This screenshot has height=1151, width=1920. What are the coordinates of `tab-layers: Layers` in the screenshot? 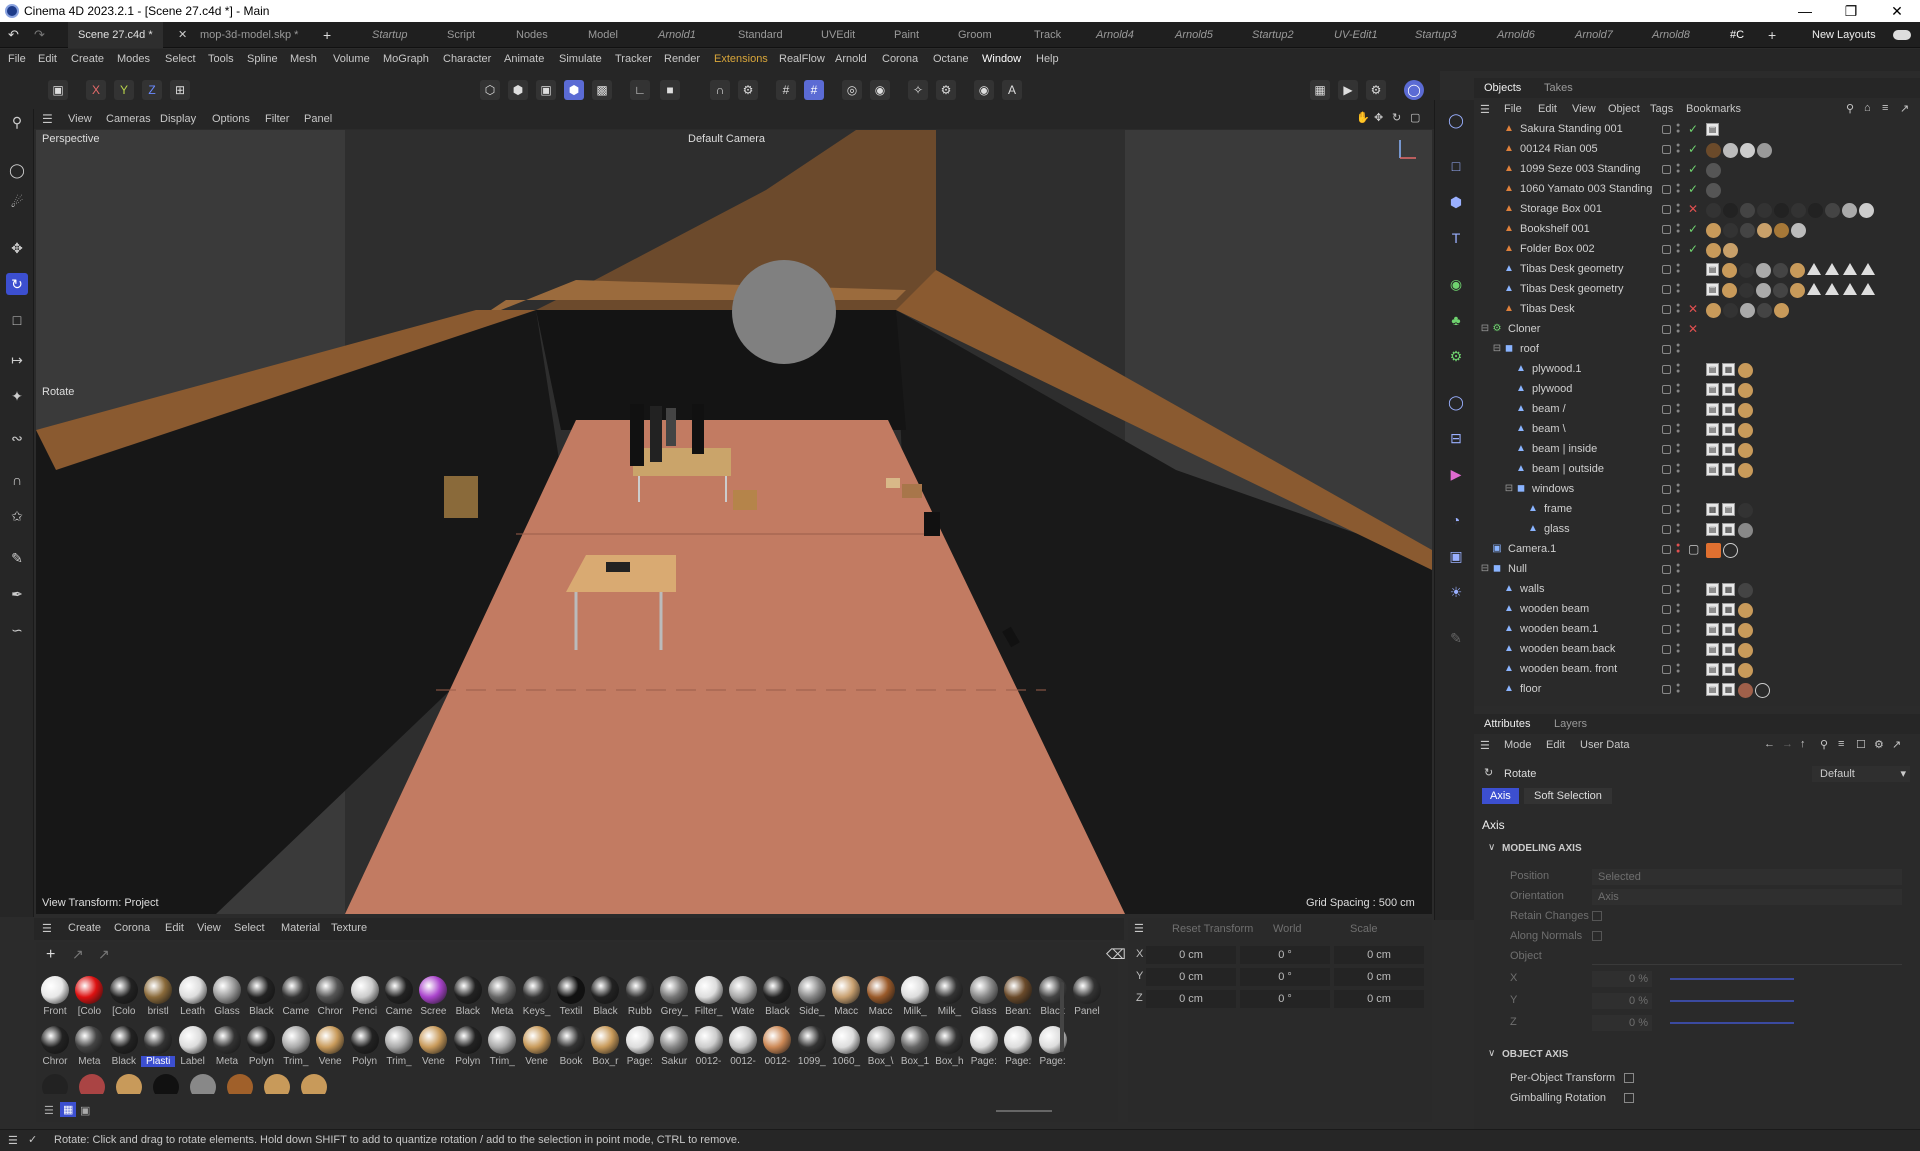 It's located at (1570, 724).